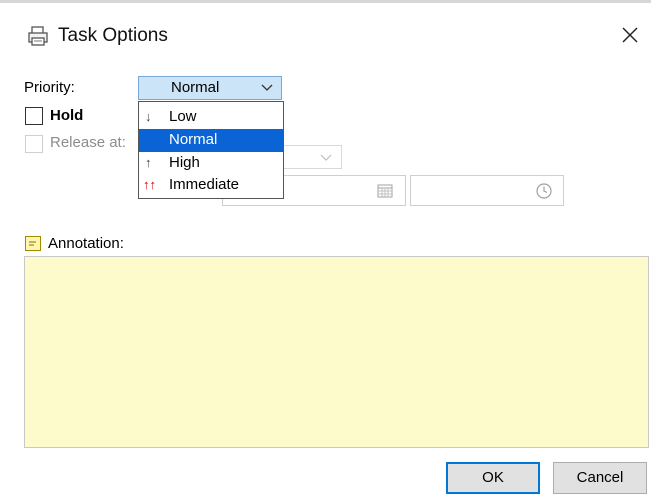  What do you see at coordinates (148, 162) in the screenshot?
I see `arrow-up-icon: ↑` at bounding box center [148, 162].